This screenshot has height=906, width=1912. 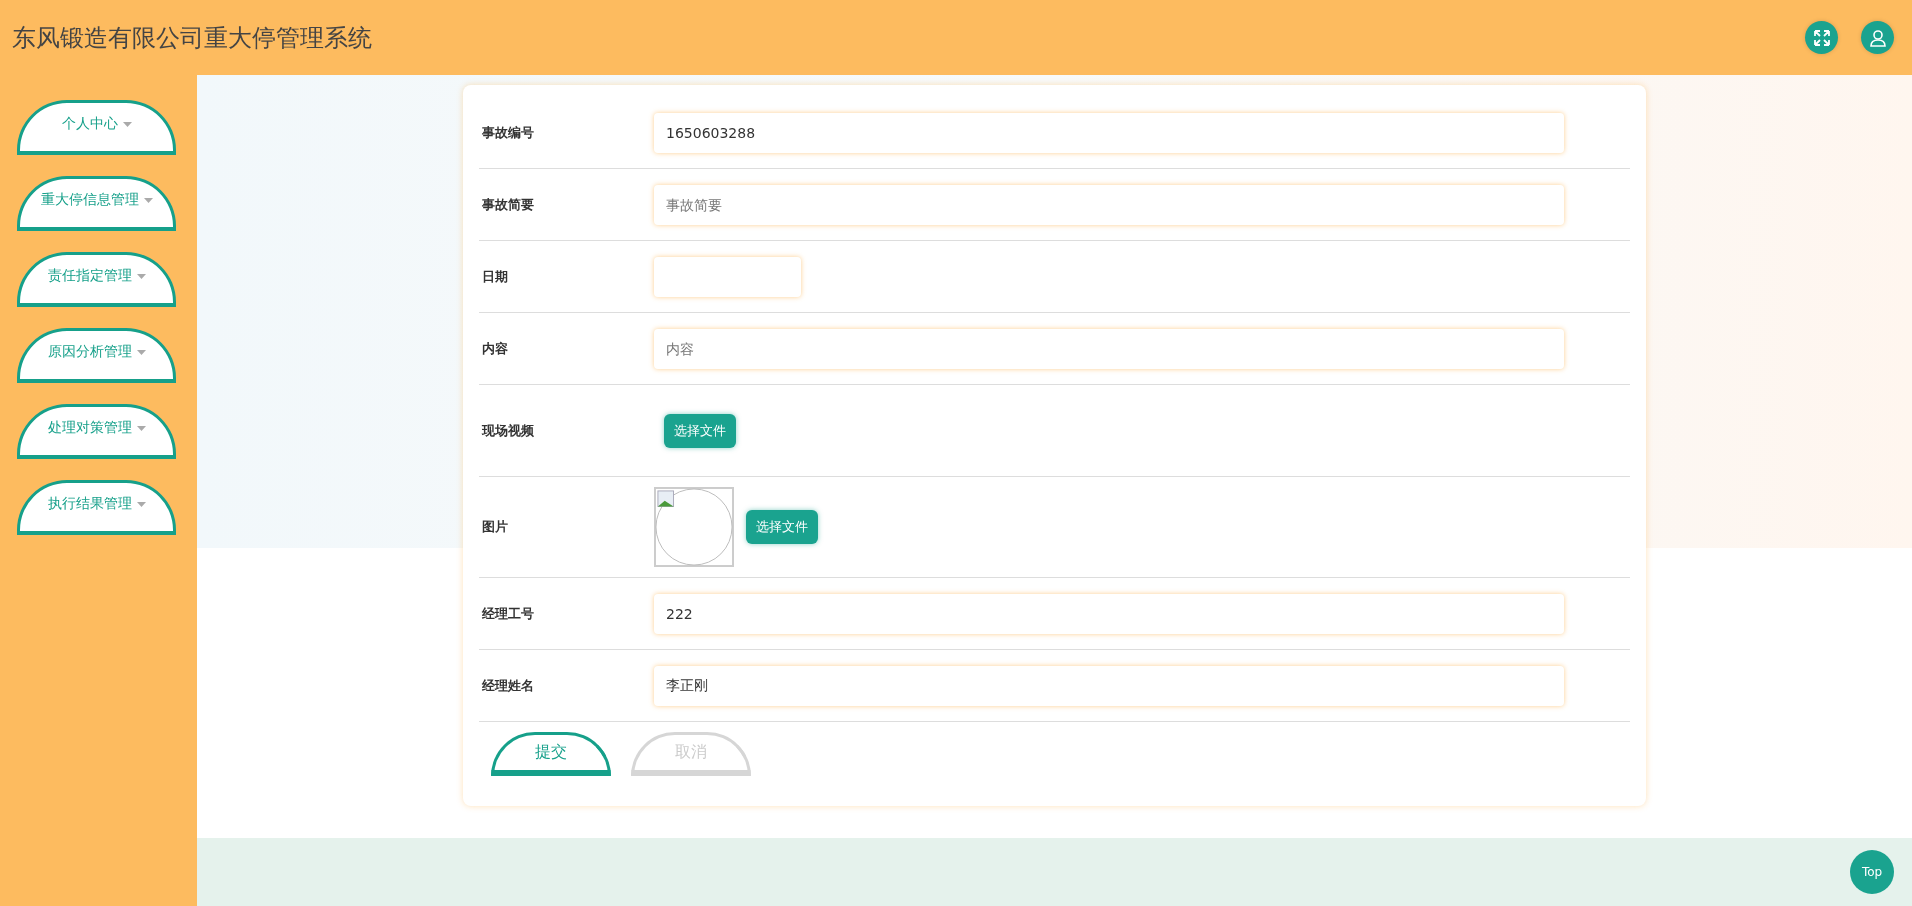 I want to click on sidebar-menu-button: 个人中心, so click(x=96, y=127).